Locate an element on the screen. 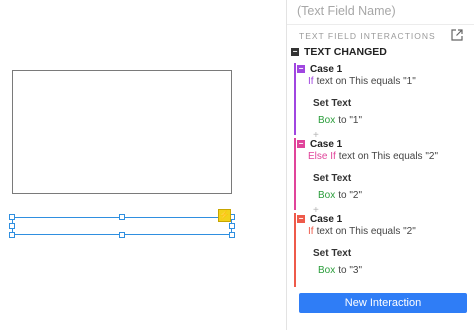 The image size is (474, 330). action-value: to "3" is located at coordinates (350, 270).